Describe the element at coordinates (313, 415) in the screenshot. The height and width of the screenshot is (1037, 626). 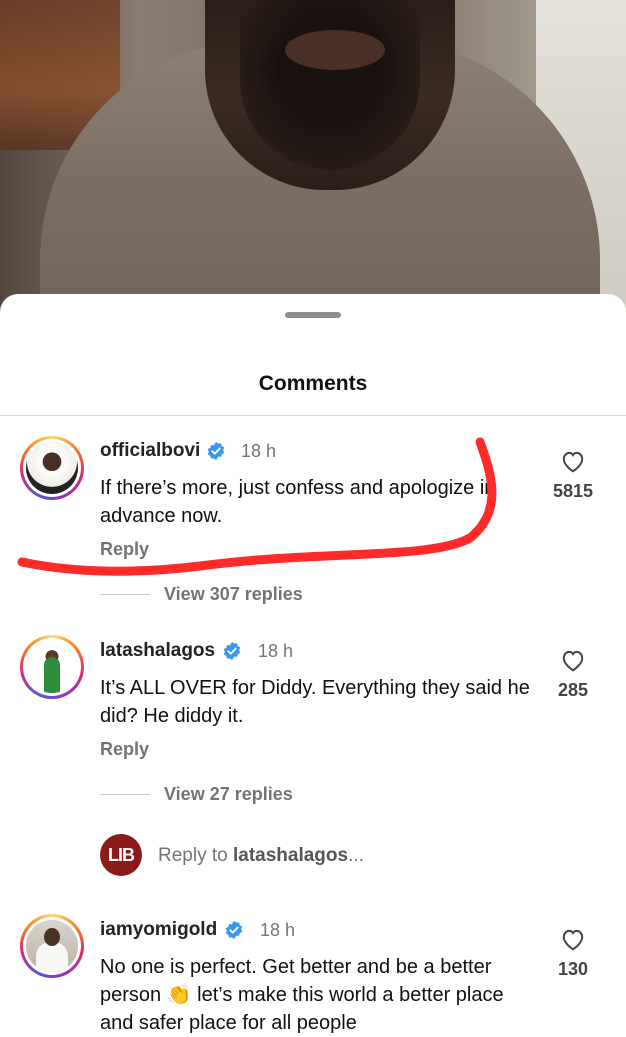
I see `header-divider` at that location.